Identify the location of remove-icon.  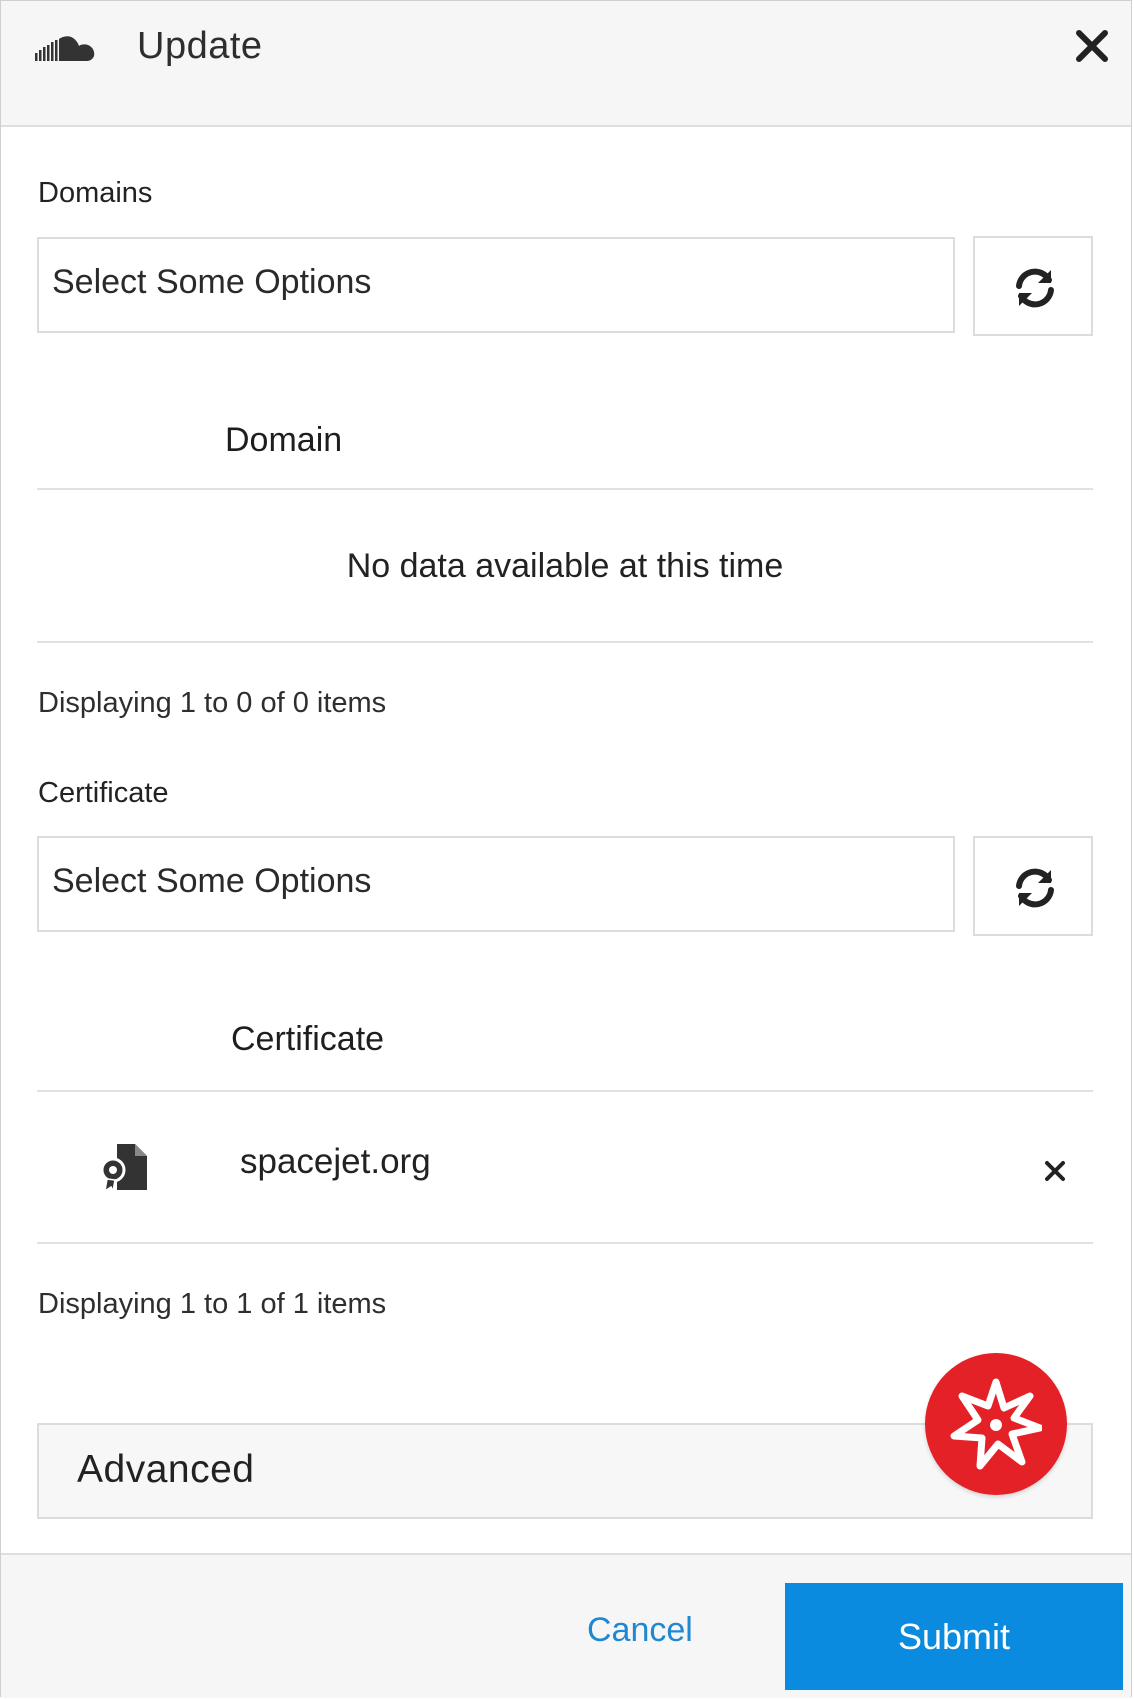
(1055, 1173).